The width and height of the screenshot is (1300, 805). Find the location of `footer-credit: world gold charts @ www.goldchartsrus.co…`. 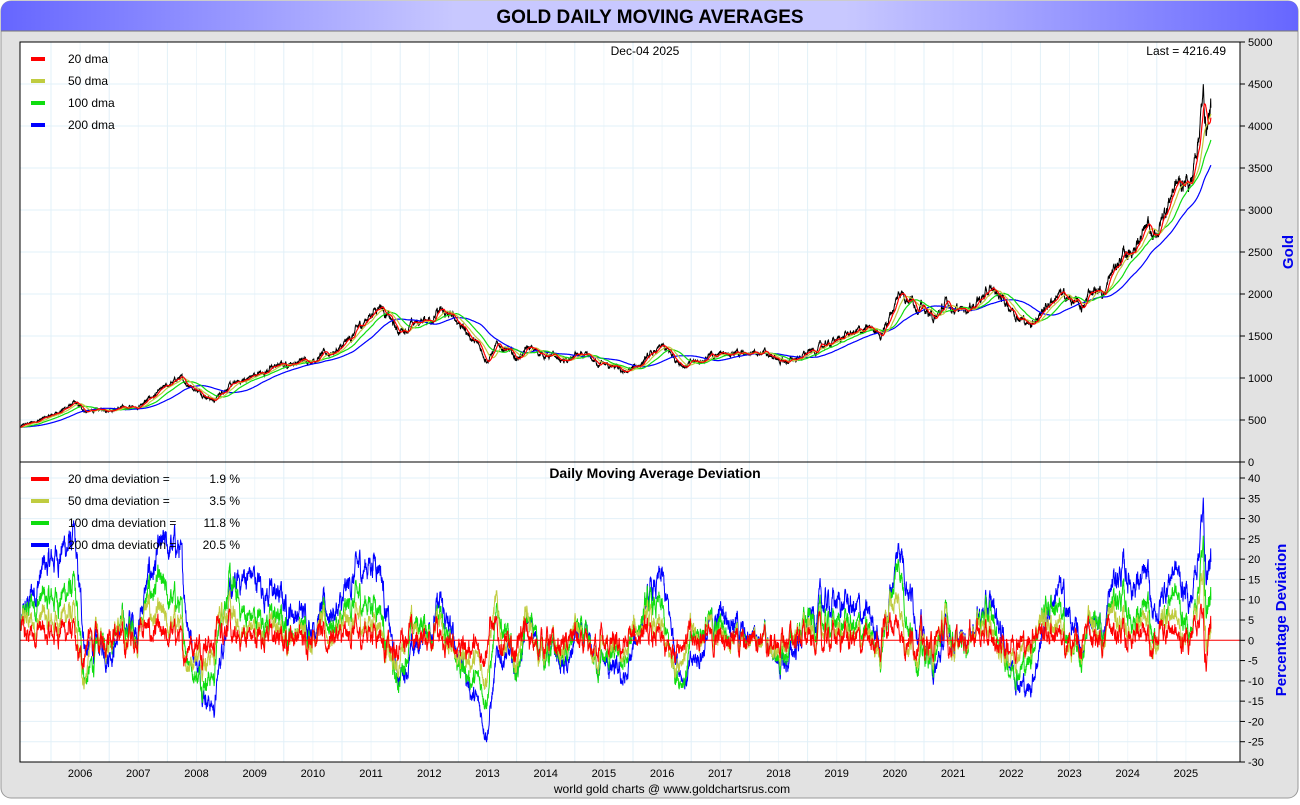

footer-credit: world gold charts @ www.goldchartsrus.co… is located at coordinates (671, 789).